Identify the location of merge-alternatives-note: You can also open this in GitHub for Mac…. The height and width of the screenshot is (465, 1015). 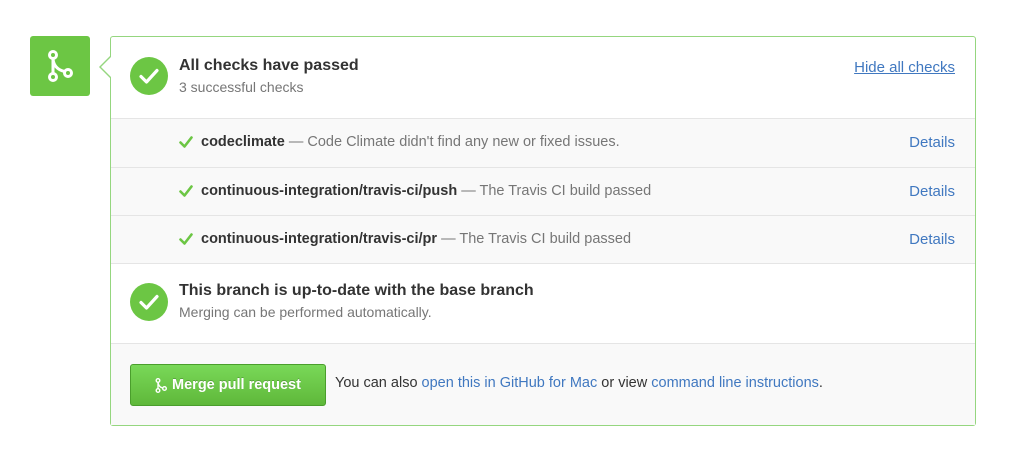
(579, 383).